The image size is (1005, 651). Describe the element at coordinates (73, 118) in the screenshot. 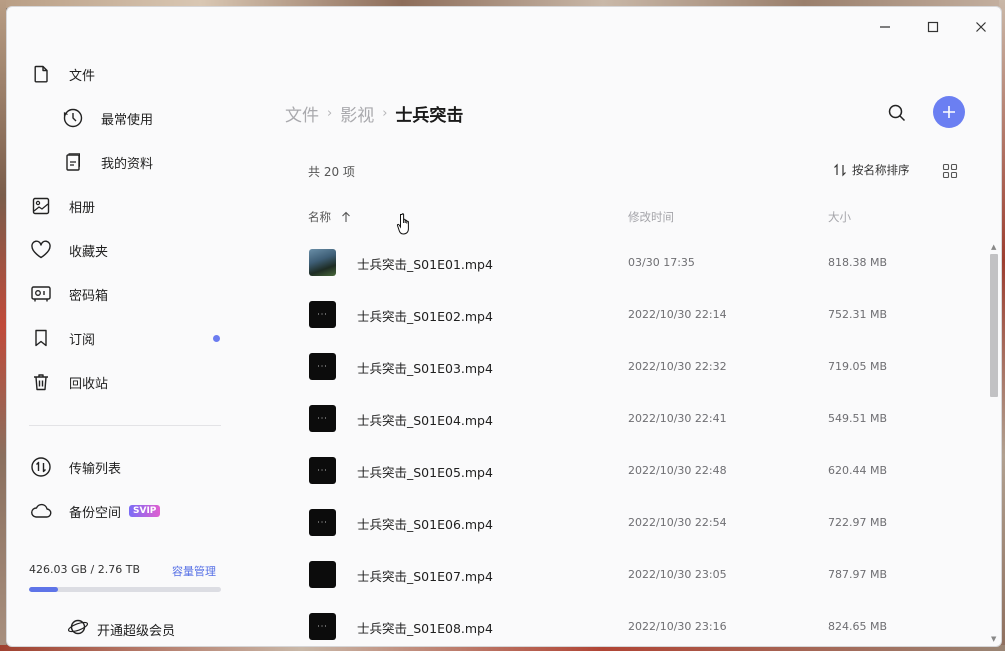

I see `clock-icon` at that location.